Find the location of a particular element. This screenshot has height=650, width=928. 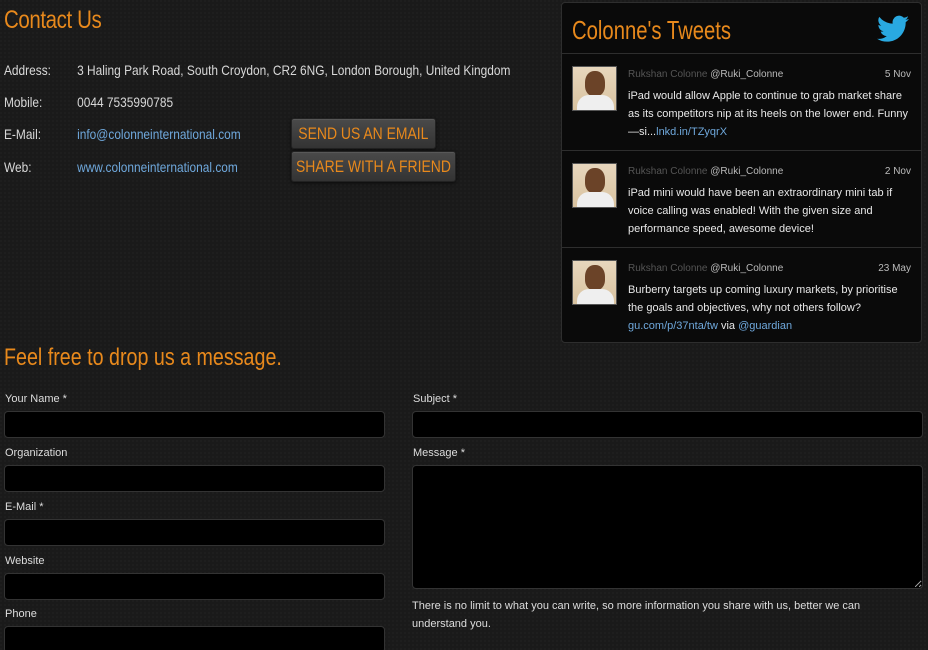

web-link: www.colonneinternational.com is located at coordinates (157, 167).